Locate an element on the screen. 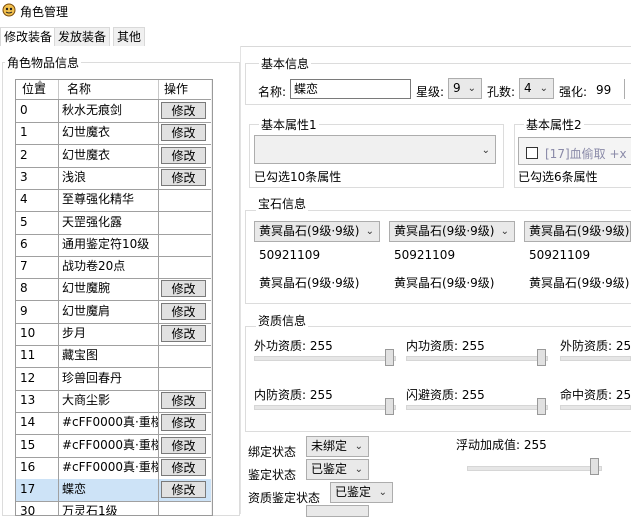  tab-other: 其他 is located at coordinates (129, 36).